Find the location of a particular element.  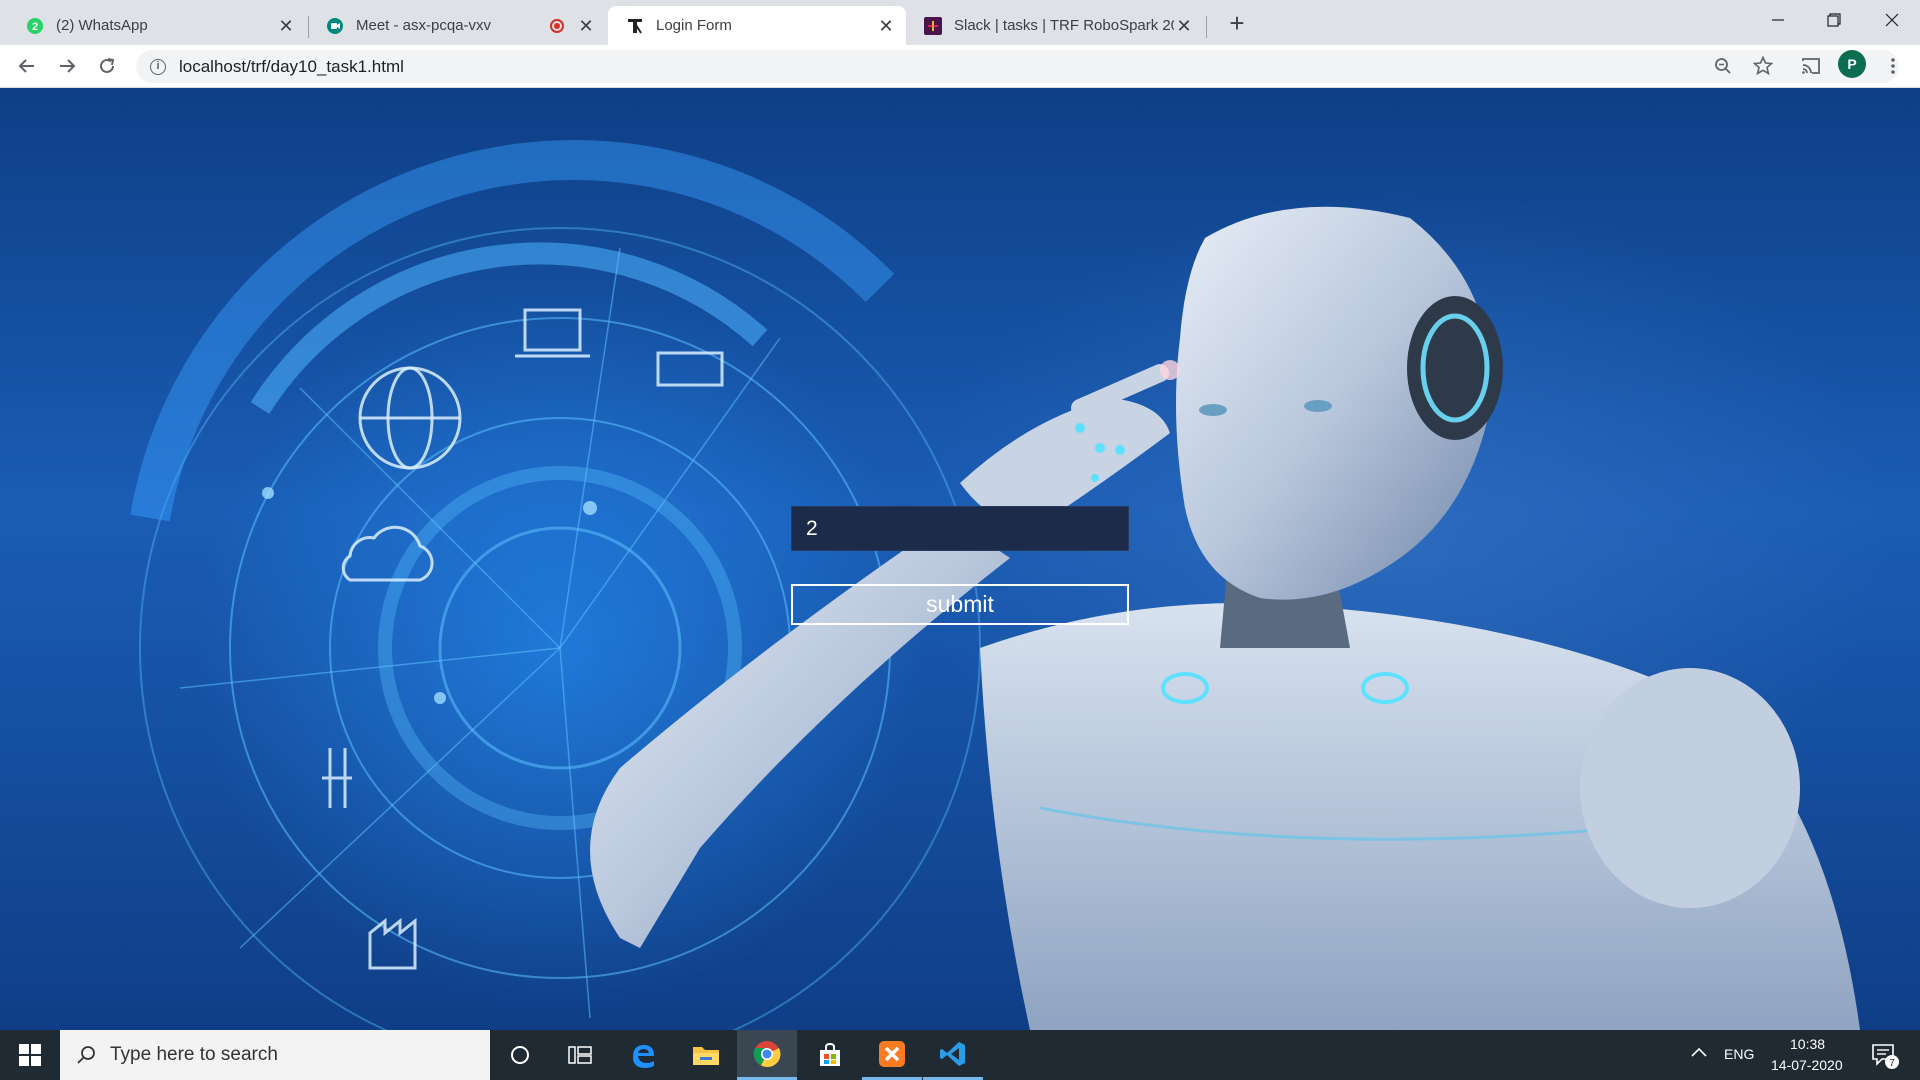

profile-avatar: P is located at coordinates (1852, 64).